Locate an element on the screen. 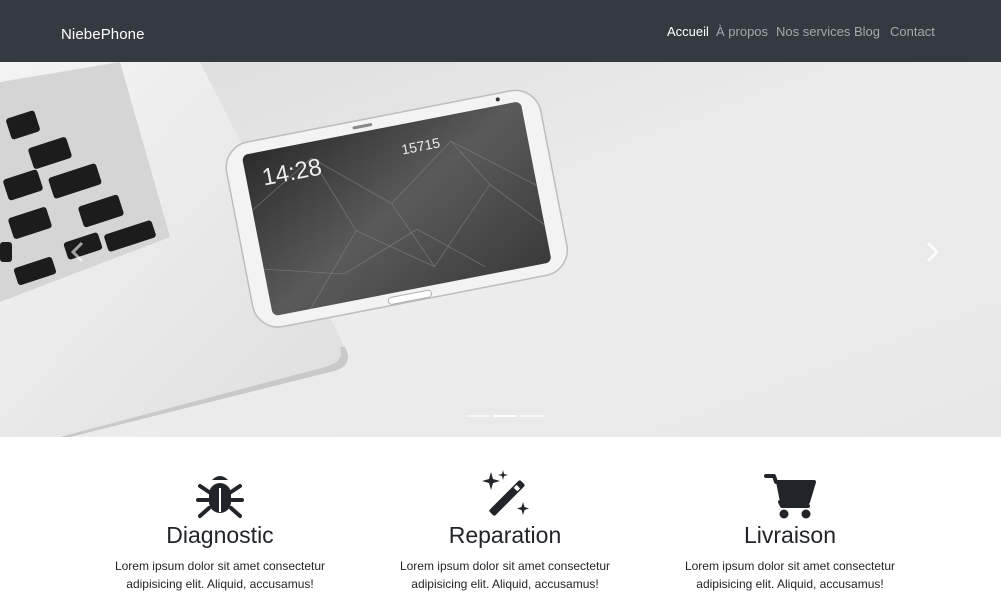 This screenshot has height=612, width=1001. magic-wand-icon is located at coordinates (505, 493).